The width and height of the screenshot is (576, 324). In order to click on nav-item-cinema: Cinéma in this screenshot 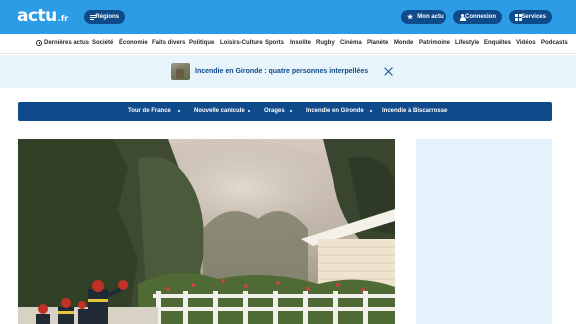, I will do `click(351, 43)`.